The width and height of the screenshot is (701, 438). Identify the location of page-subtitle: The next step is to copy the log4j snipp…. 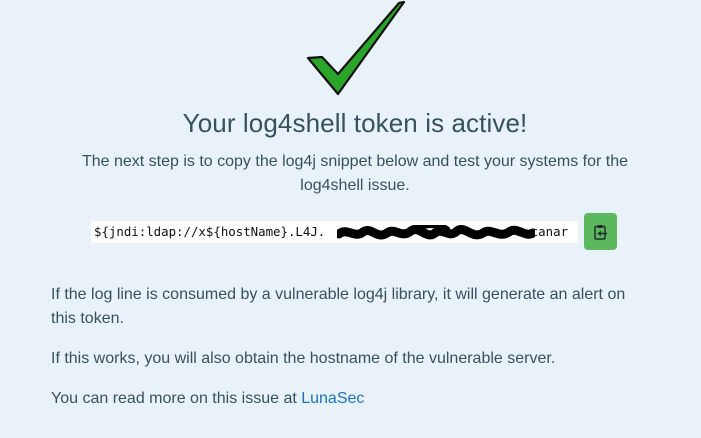
(355, 173).